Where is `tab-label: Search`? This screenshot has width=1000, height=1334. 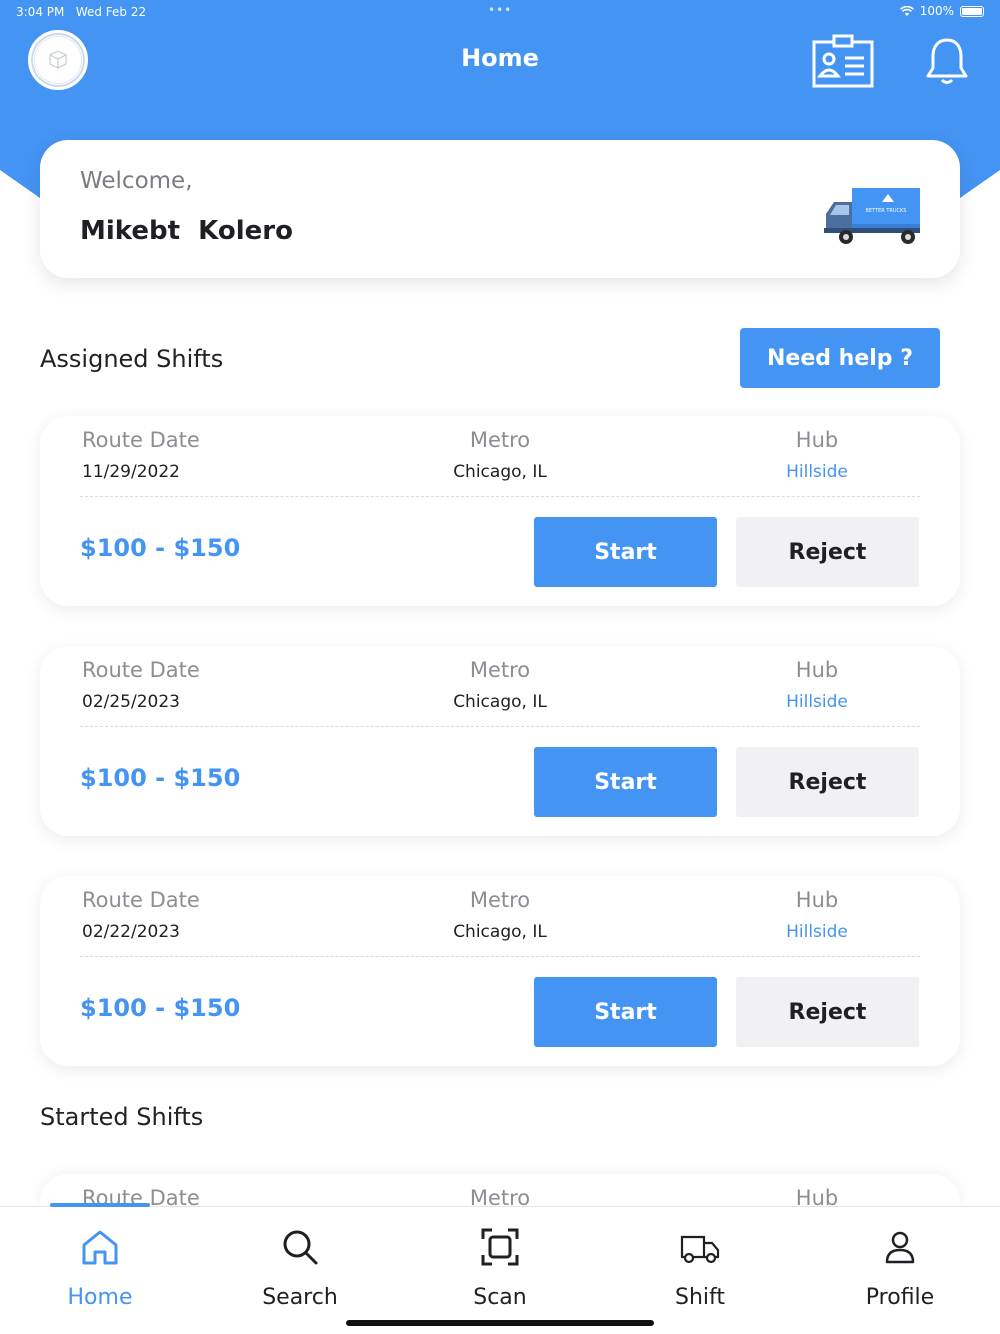 tab-label: Search is located at coordinates (300, 1297).